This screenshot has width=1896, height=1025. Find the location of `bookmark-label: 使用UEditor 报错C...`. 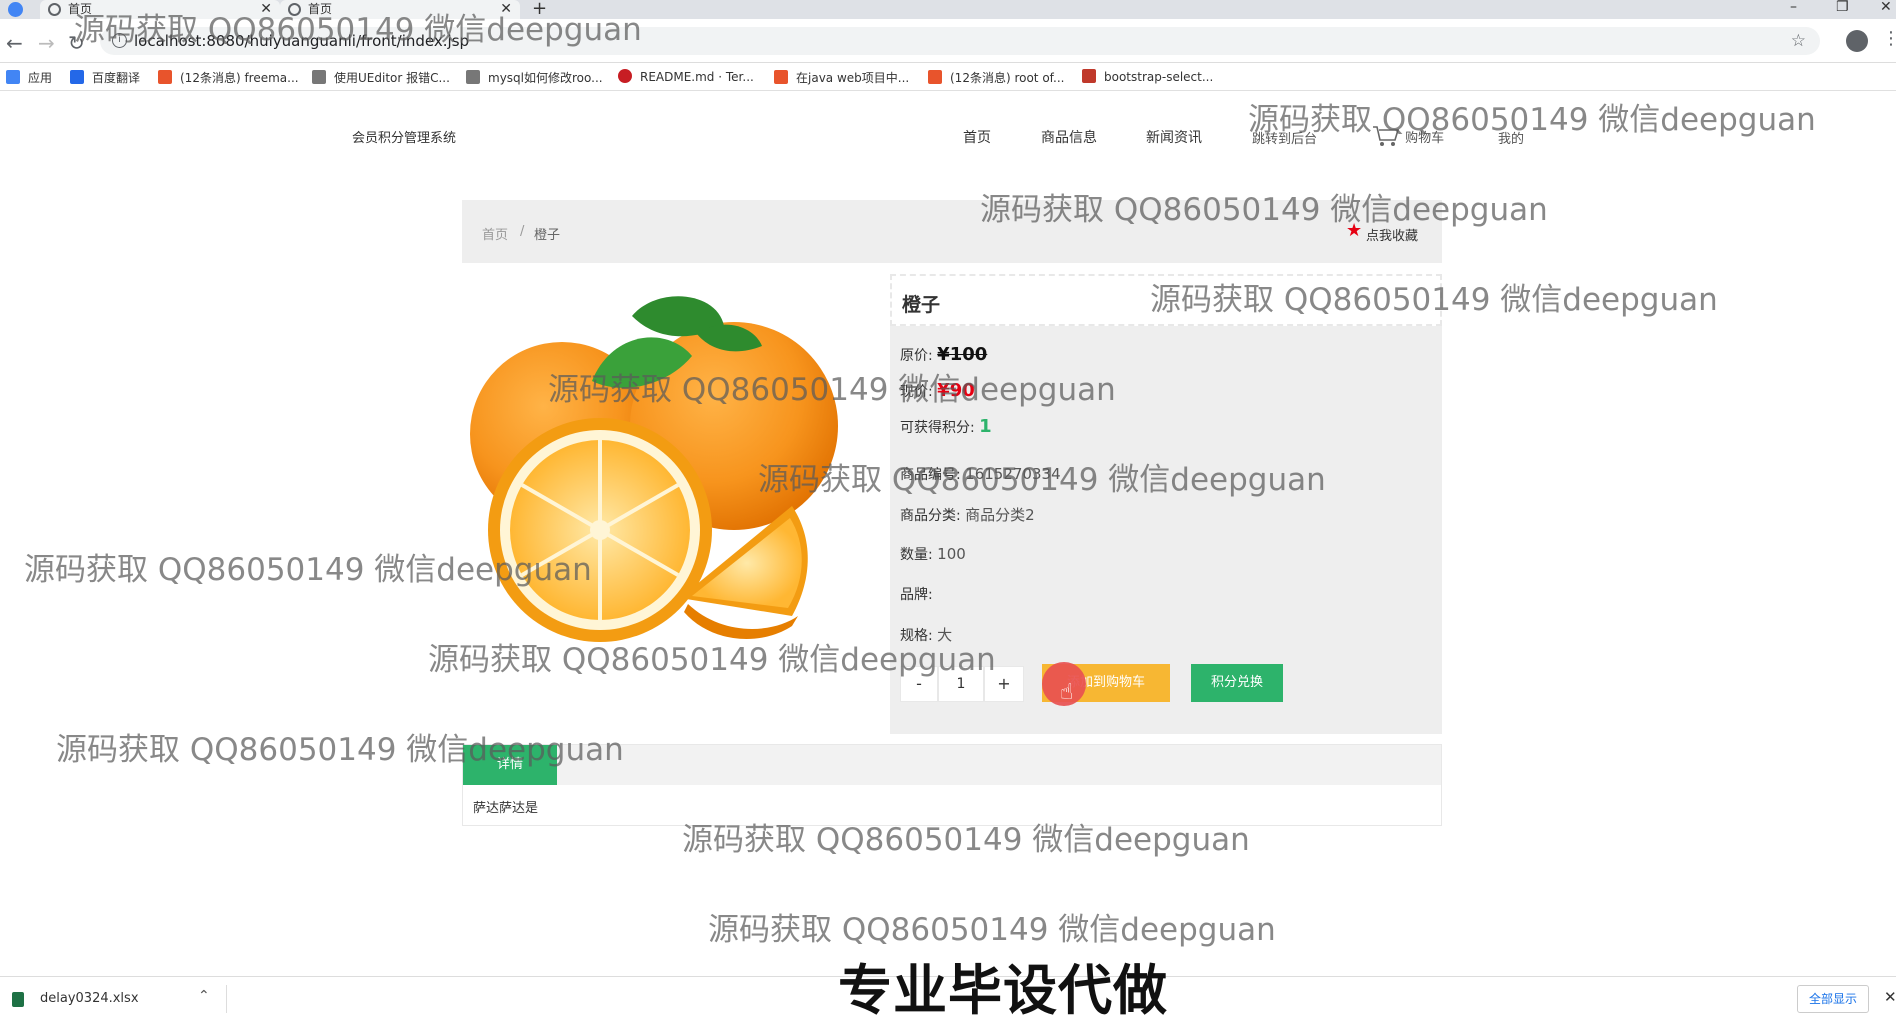

bookmark-label: 使用UEditor 报错C... is located at coordinates (392, 78).